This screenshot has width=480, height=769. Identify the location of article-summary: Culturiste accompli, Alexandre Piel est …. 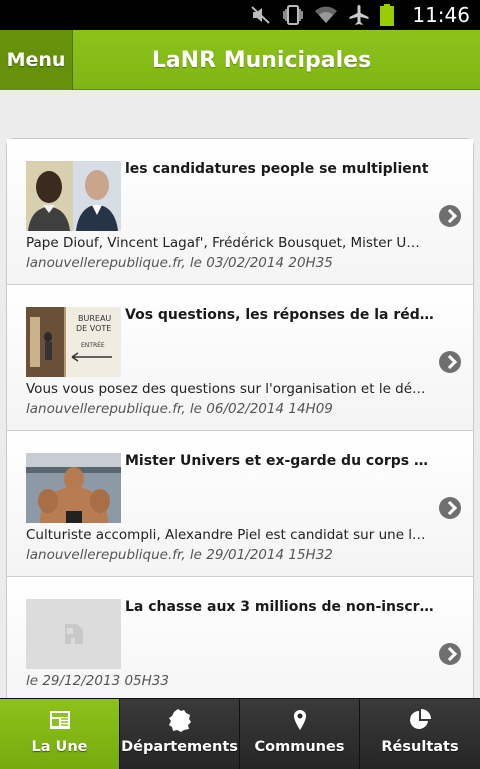
(226, 535).